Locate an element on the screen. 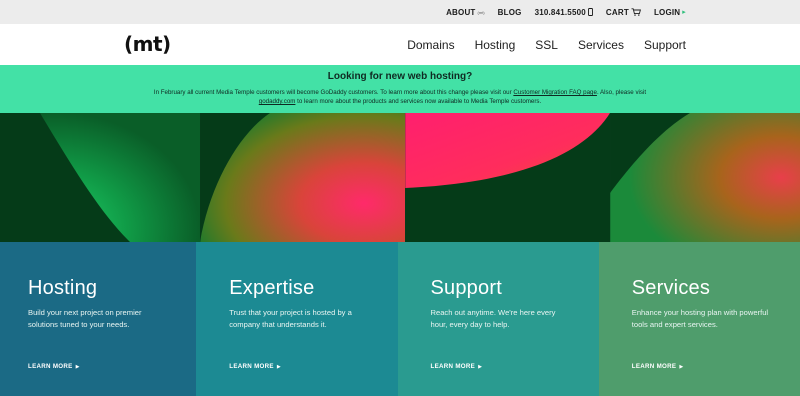  blog-link: BLOG is located at coordinates (510, 12).